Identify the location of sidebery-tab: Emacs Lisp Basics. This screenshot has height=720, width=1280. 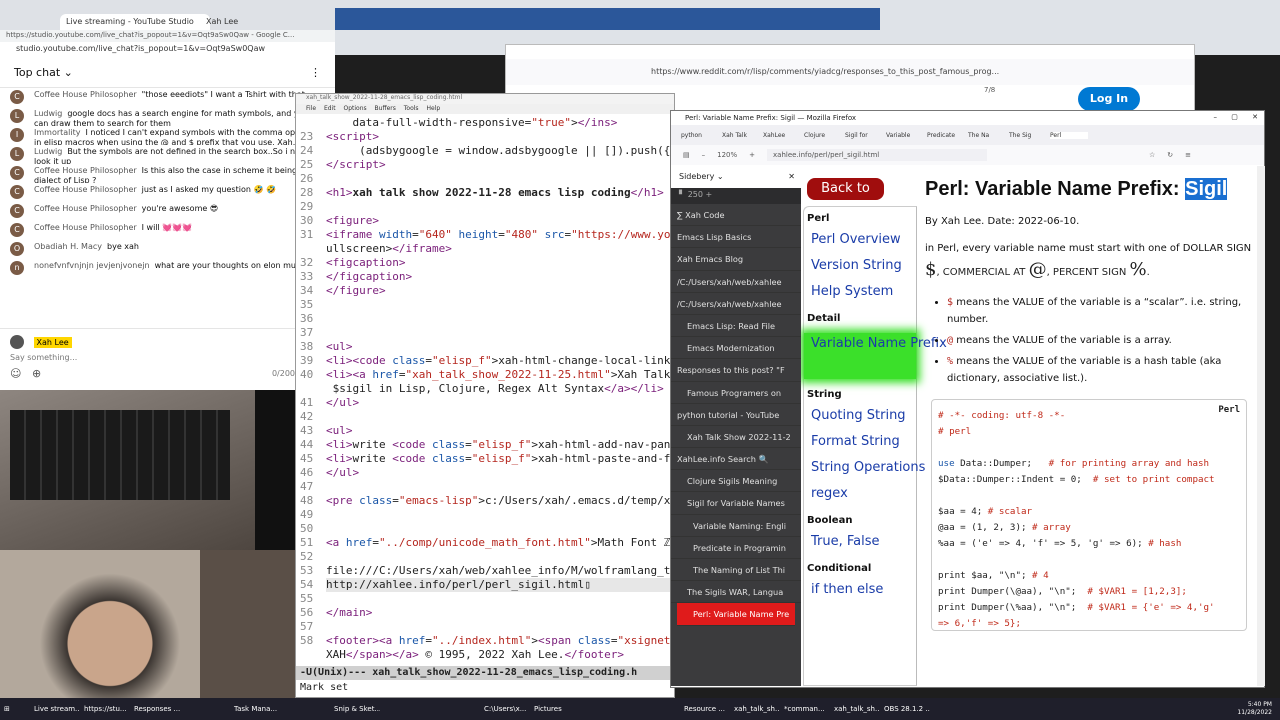
(736, 237).